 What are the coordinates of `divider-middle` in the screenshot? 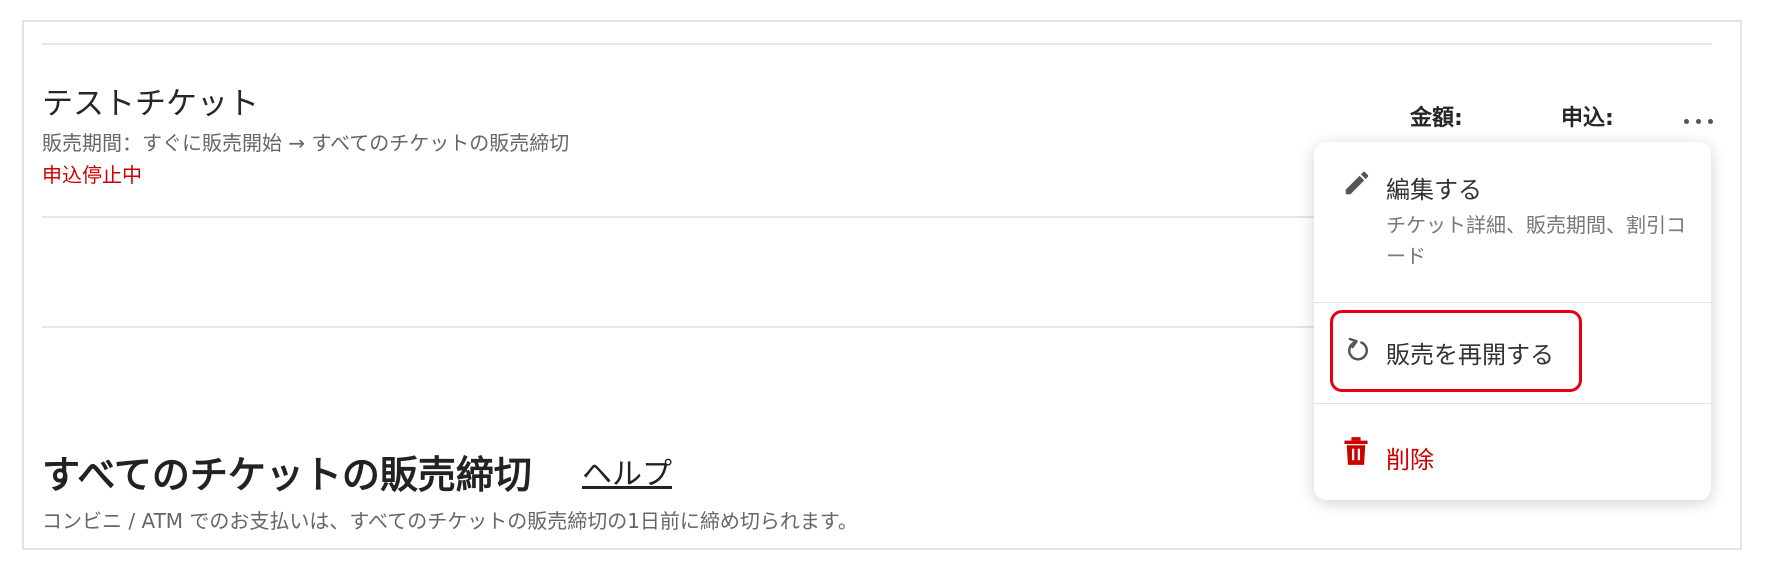 It's located at (678, 327).